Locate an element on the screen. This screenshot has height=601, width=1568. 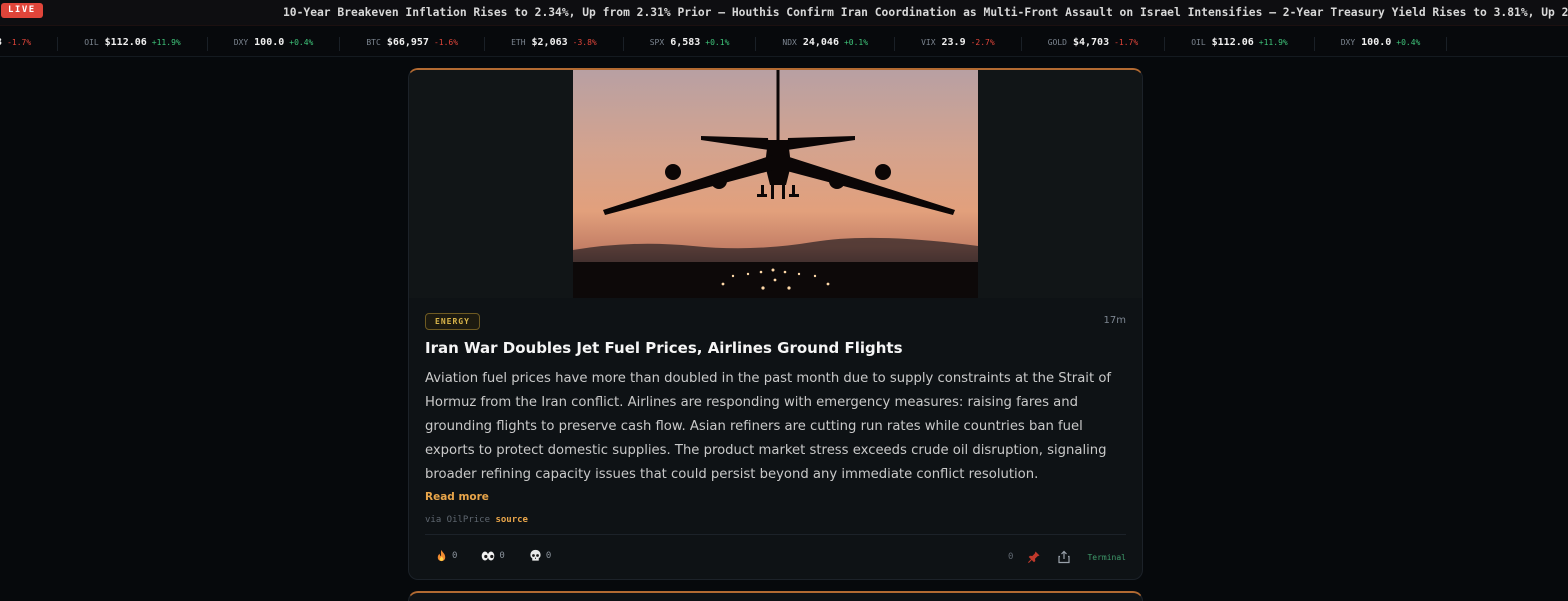
quote-item: SPX 6,583 +0.1% is located at coordinates (690, 44).